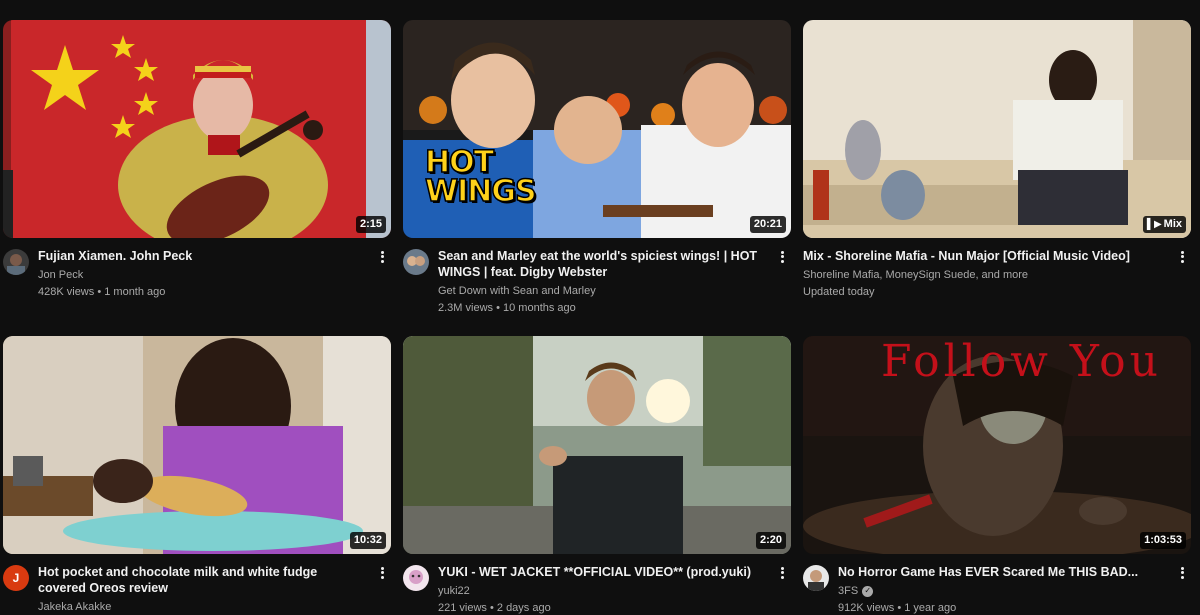 The image size is (1200, 615). Describe the element at coordinates (16, 578) in the screenshot. I see `channel-avatar: J` at that location.